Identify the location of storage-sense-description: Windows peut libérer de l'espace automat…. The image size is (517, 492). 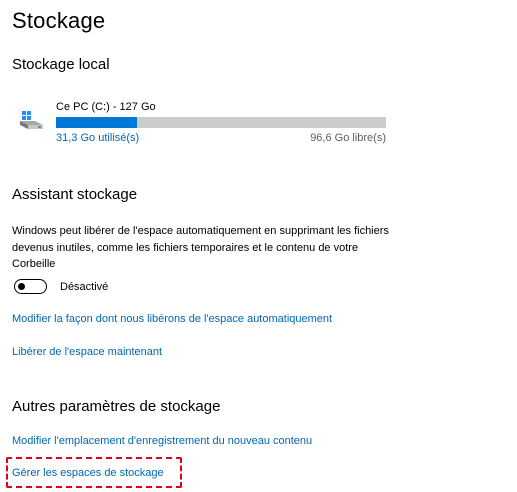
(200, 247).